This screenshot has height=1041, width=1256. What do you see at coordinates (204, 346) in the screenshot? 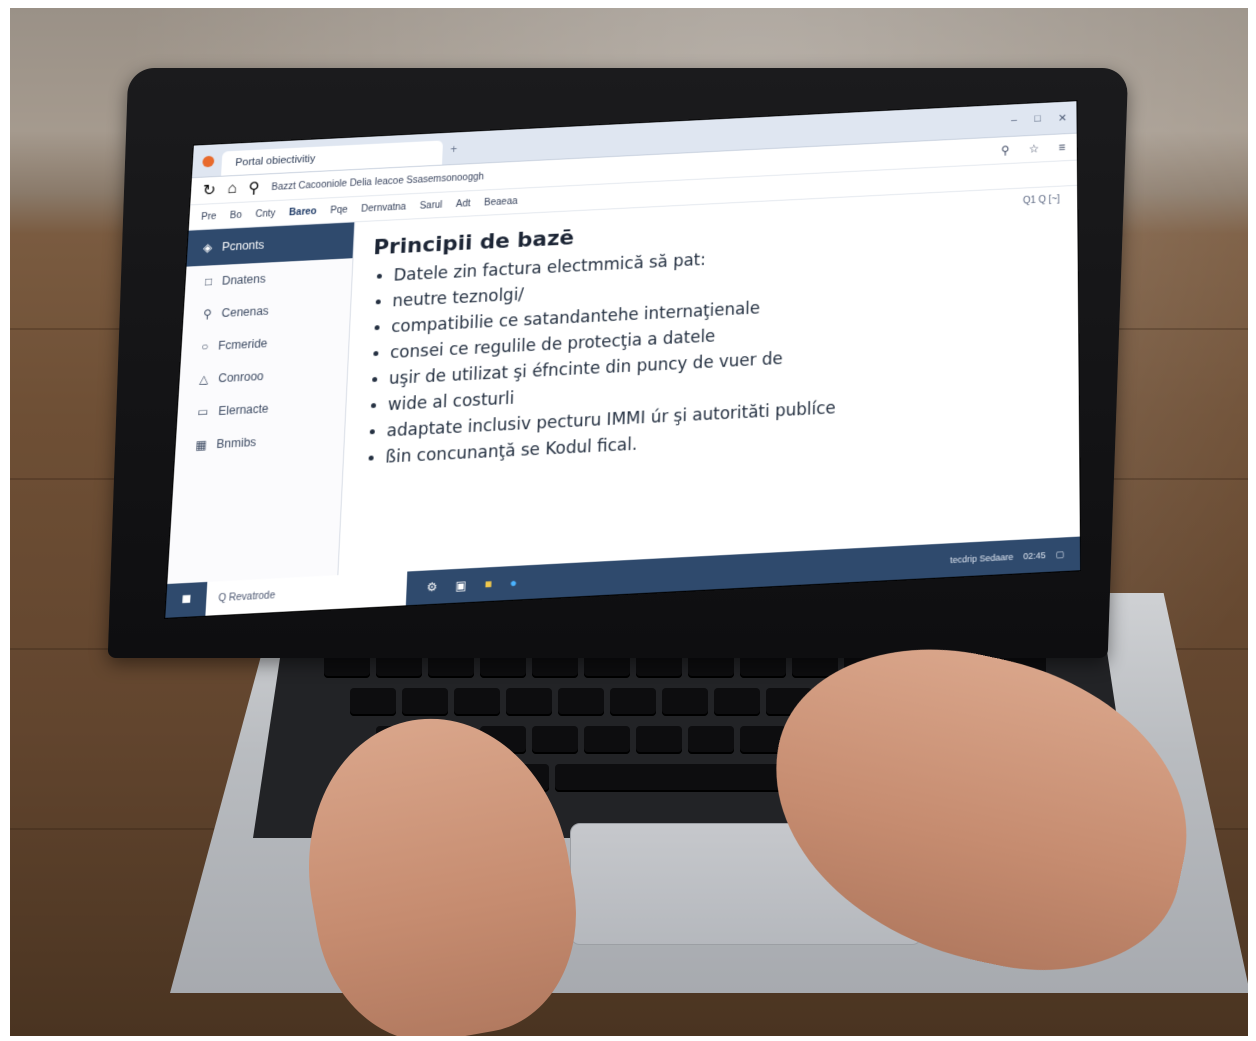
I see `circle-icon: ○` at bounding box center [204, 346].